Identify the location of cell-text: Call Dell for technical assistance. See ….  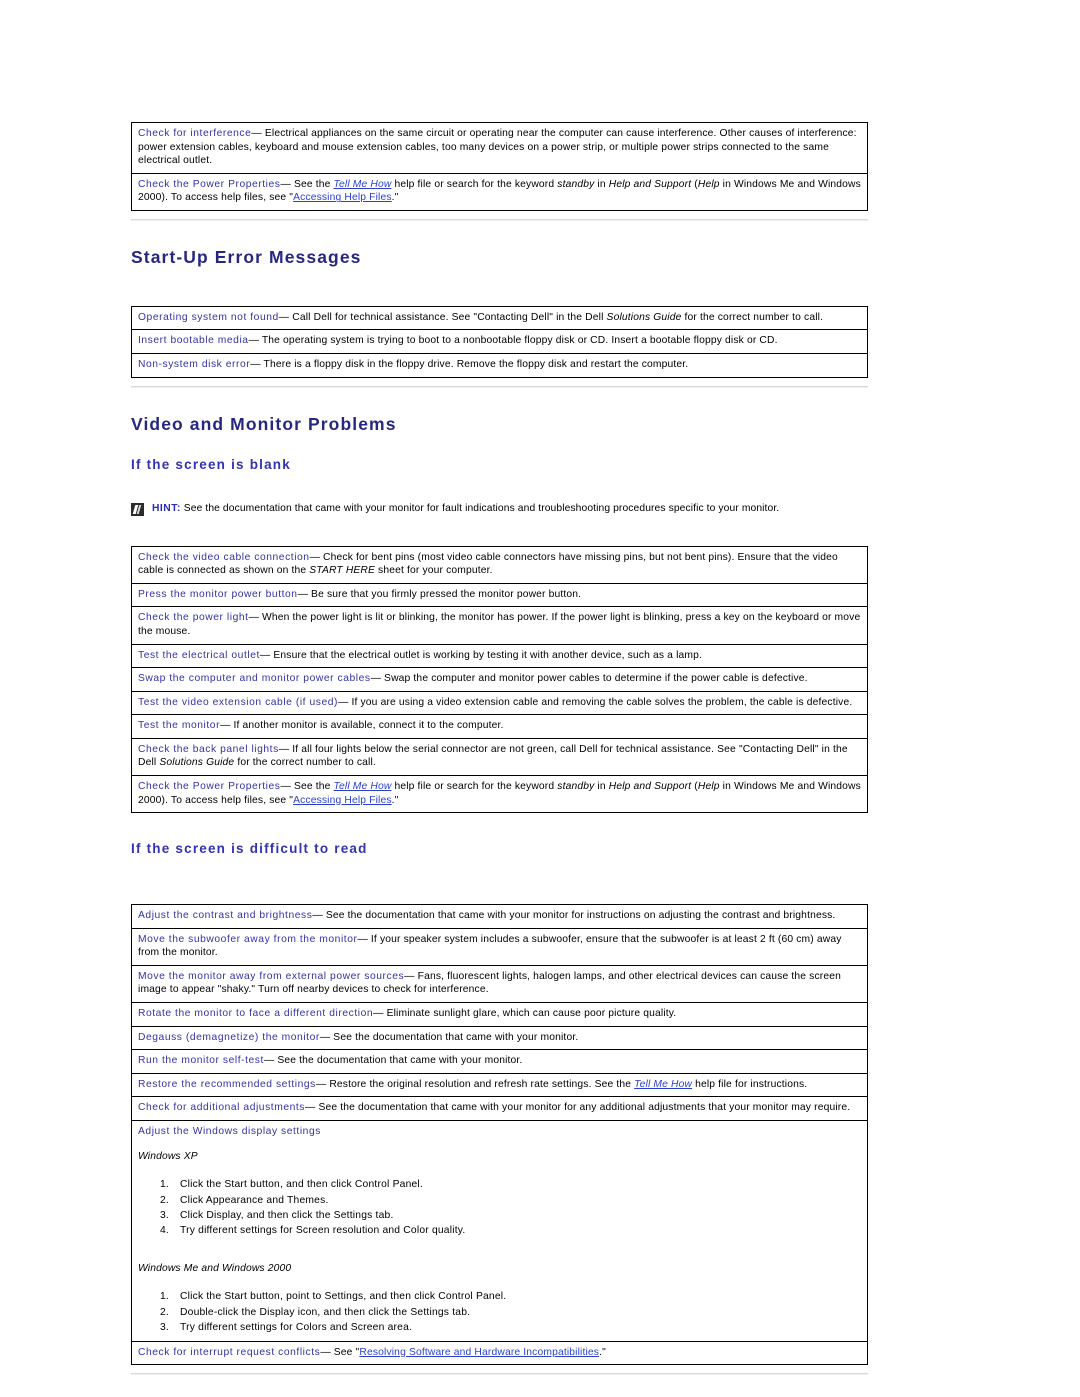
(448, 317).